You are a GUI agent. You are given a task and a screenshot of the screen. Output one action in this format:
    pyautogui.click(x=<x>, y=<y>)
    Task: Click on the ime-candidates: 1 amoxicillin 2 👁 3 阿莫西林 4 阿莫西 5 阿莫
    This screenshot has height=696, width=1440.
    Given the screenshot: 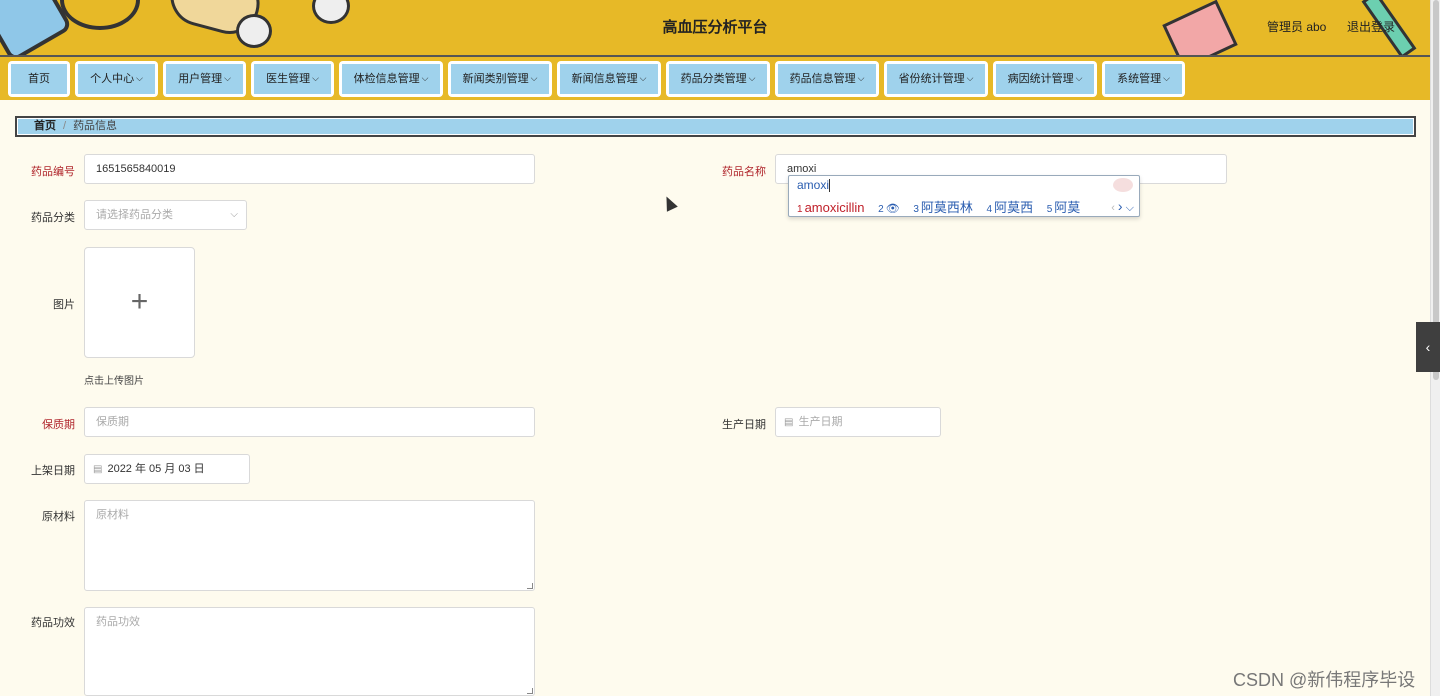 What is the action you would take?
    pyautogui.click(x=943, y=206)
    